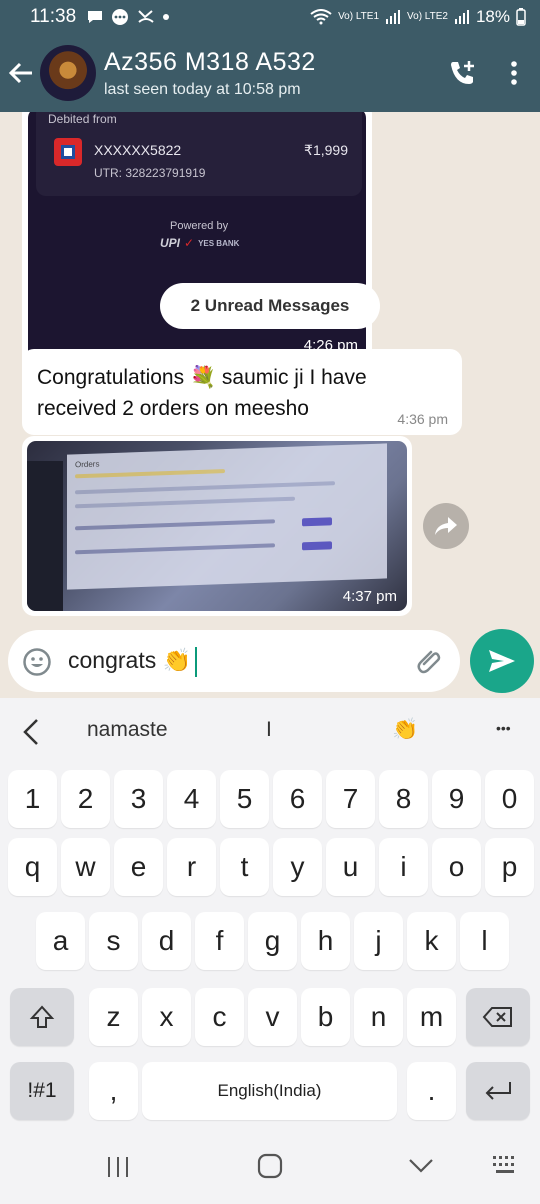 The height and width of the screenshot is (1204, 540). What do you see at coordinates (210, 61) in the screenshot?
I see `contact-name: Az356 M318 A532` at bounding box center [210, 61].